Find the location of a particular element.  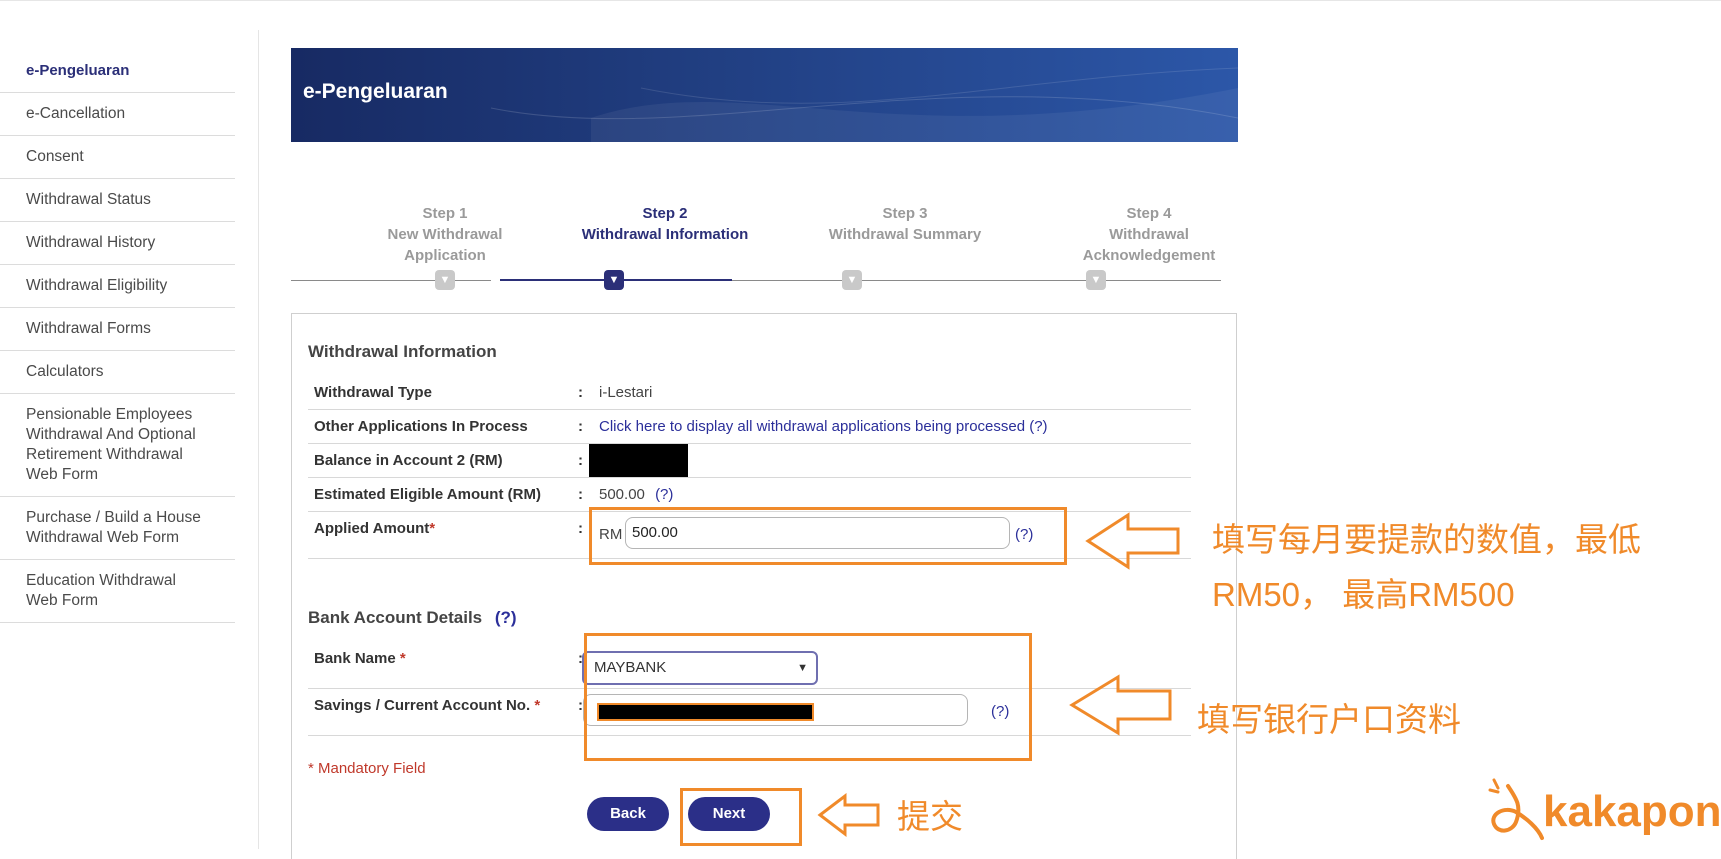

bank-details-title: Bank Account Details (?) is located at coordinates (412, 618).